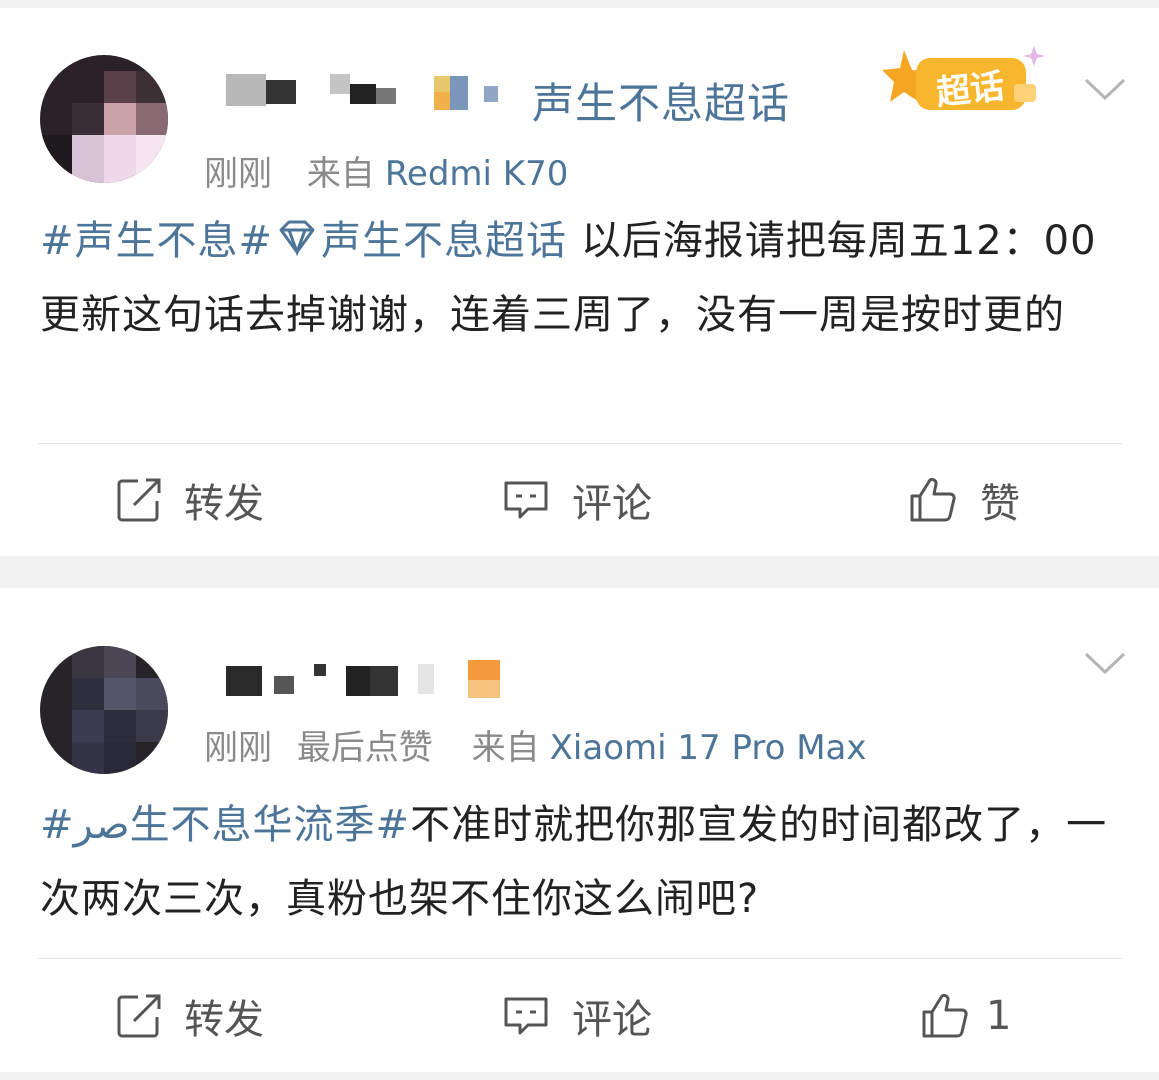 This screenshot has width=1159, height=1080. I want to click on device-name: Redmi K70, so click(477, 174).